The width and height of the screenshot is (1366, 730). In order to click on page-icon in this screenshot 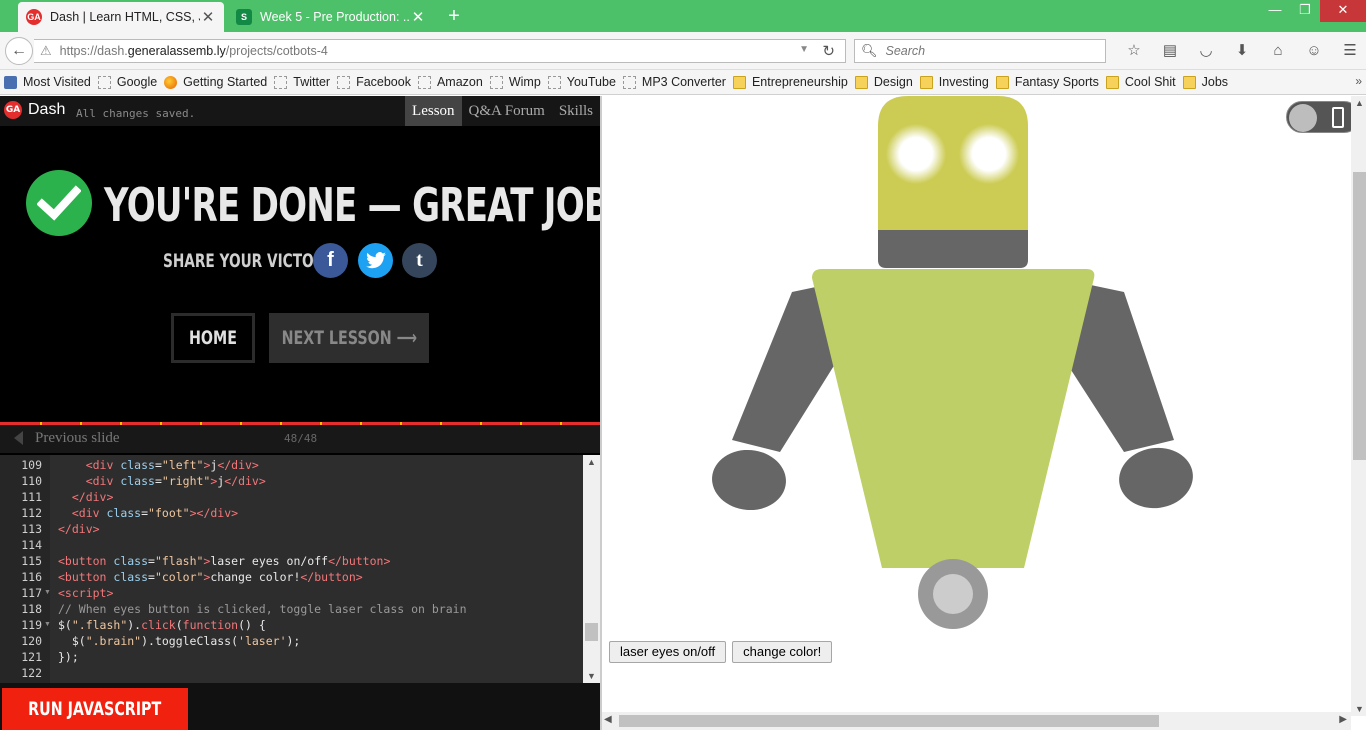, I will do `click(554, 82)`.